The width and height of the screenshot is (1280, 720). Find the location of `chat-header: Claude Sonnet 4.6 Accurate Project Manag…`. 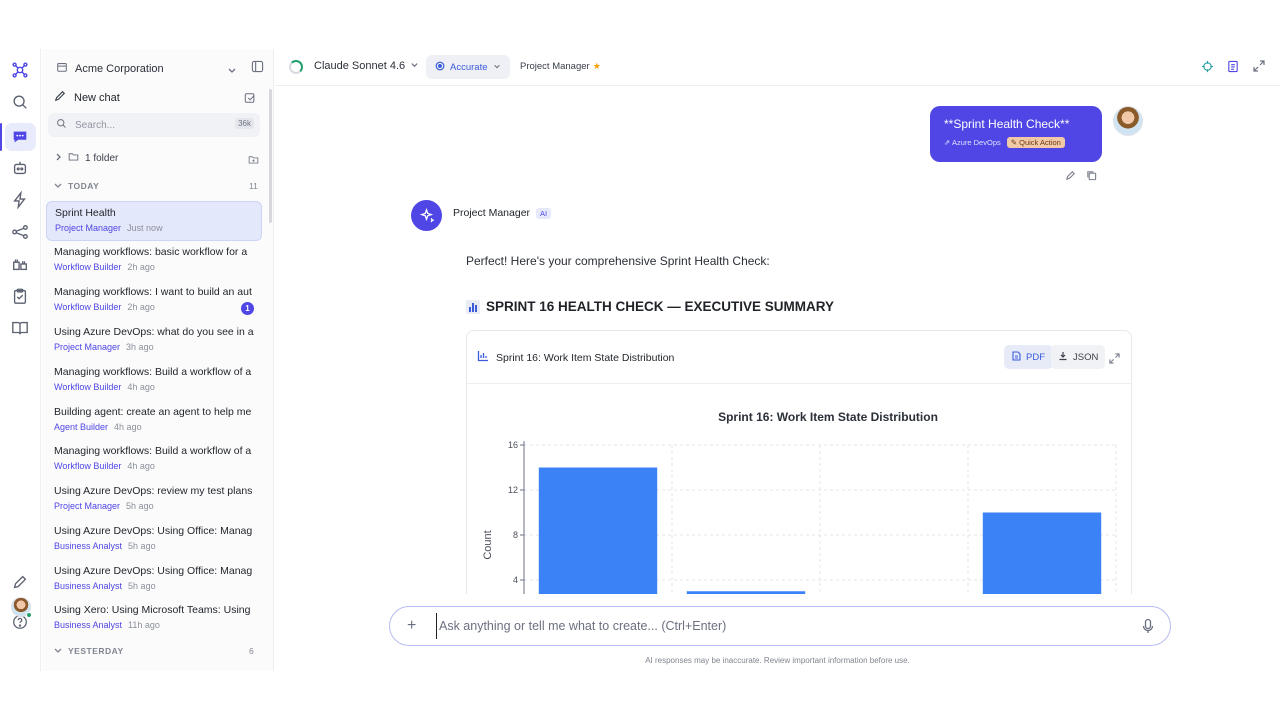

chat-header: Claude Sonnet 4.6 Accurate Project Manag… is located at coordinates (777, 67).